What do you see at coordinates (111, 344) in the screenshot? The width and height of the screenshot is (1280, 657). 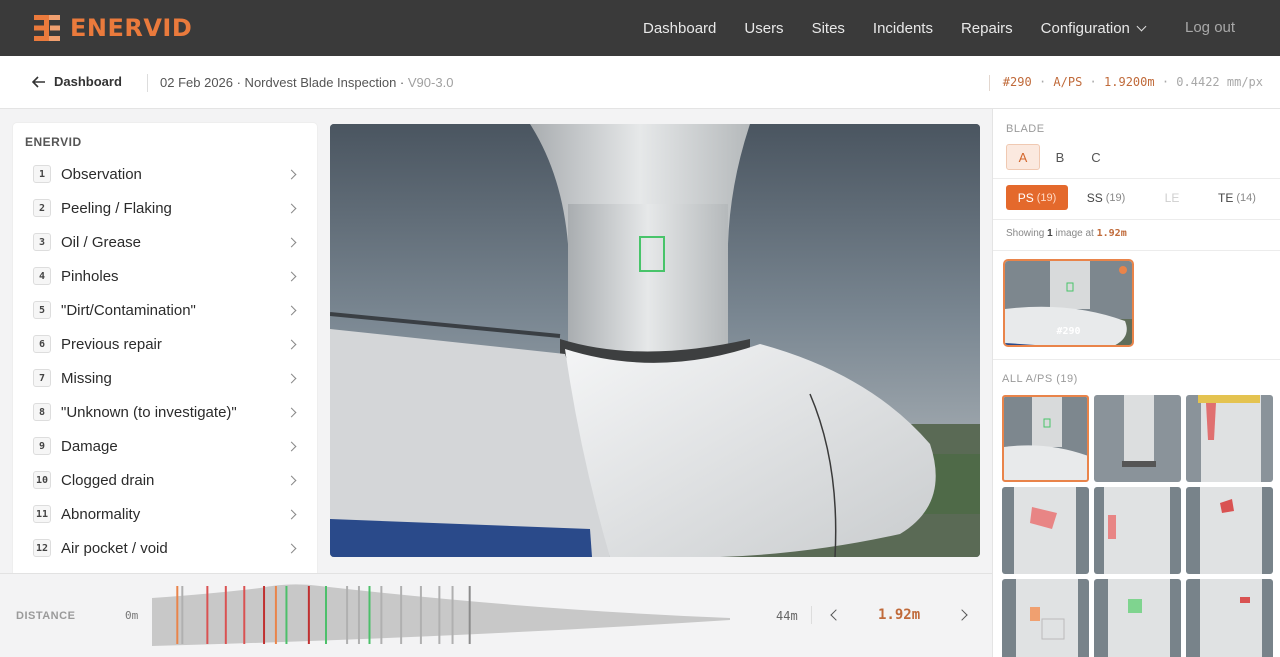 I see `category-label: Previous repair` at bounding box center [111, 344].